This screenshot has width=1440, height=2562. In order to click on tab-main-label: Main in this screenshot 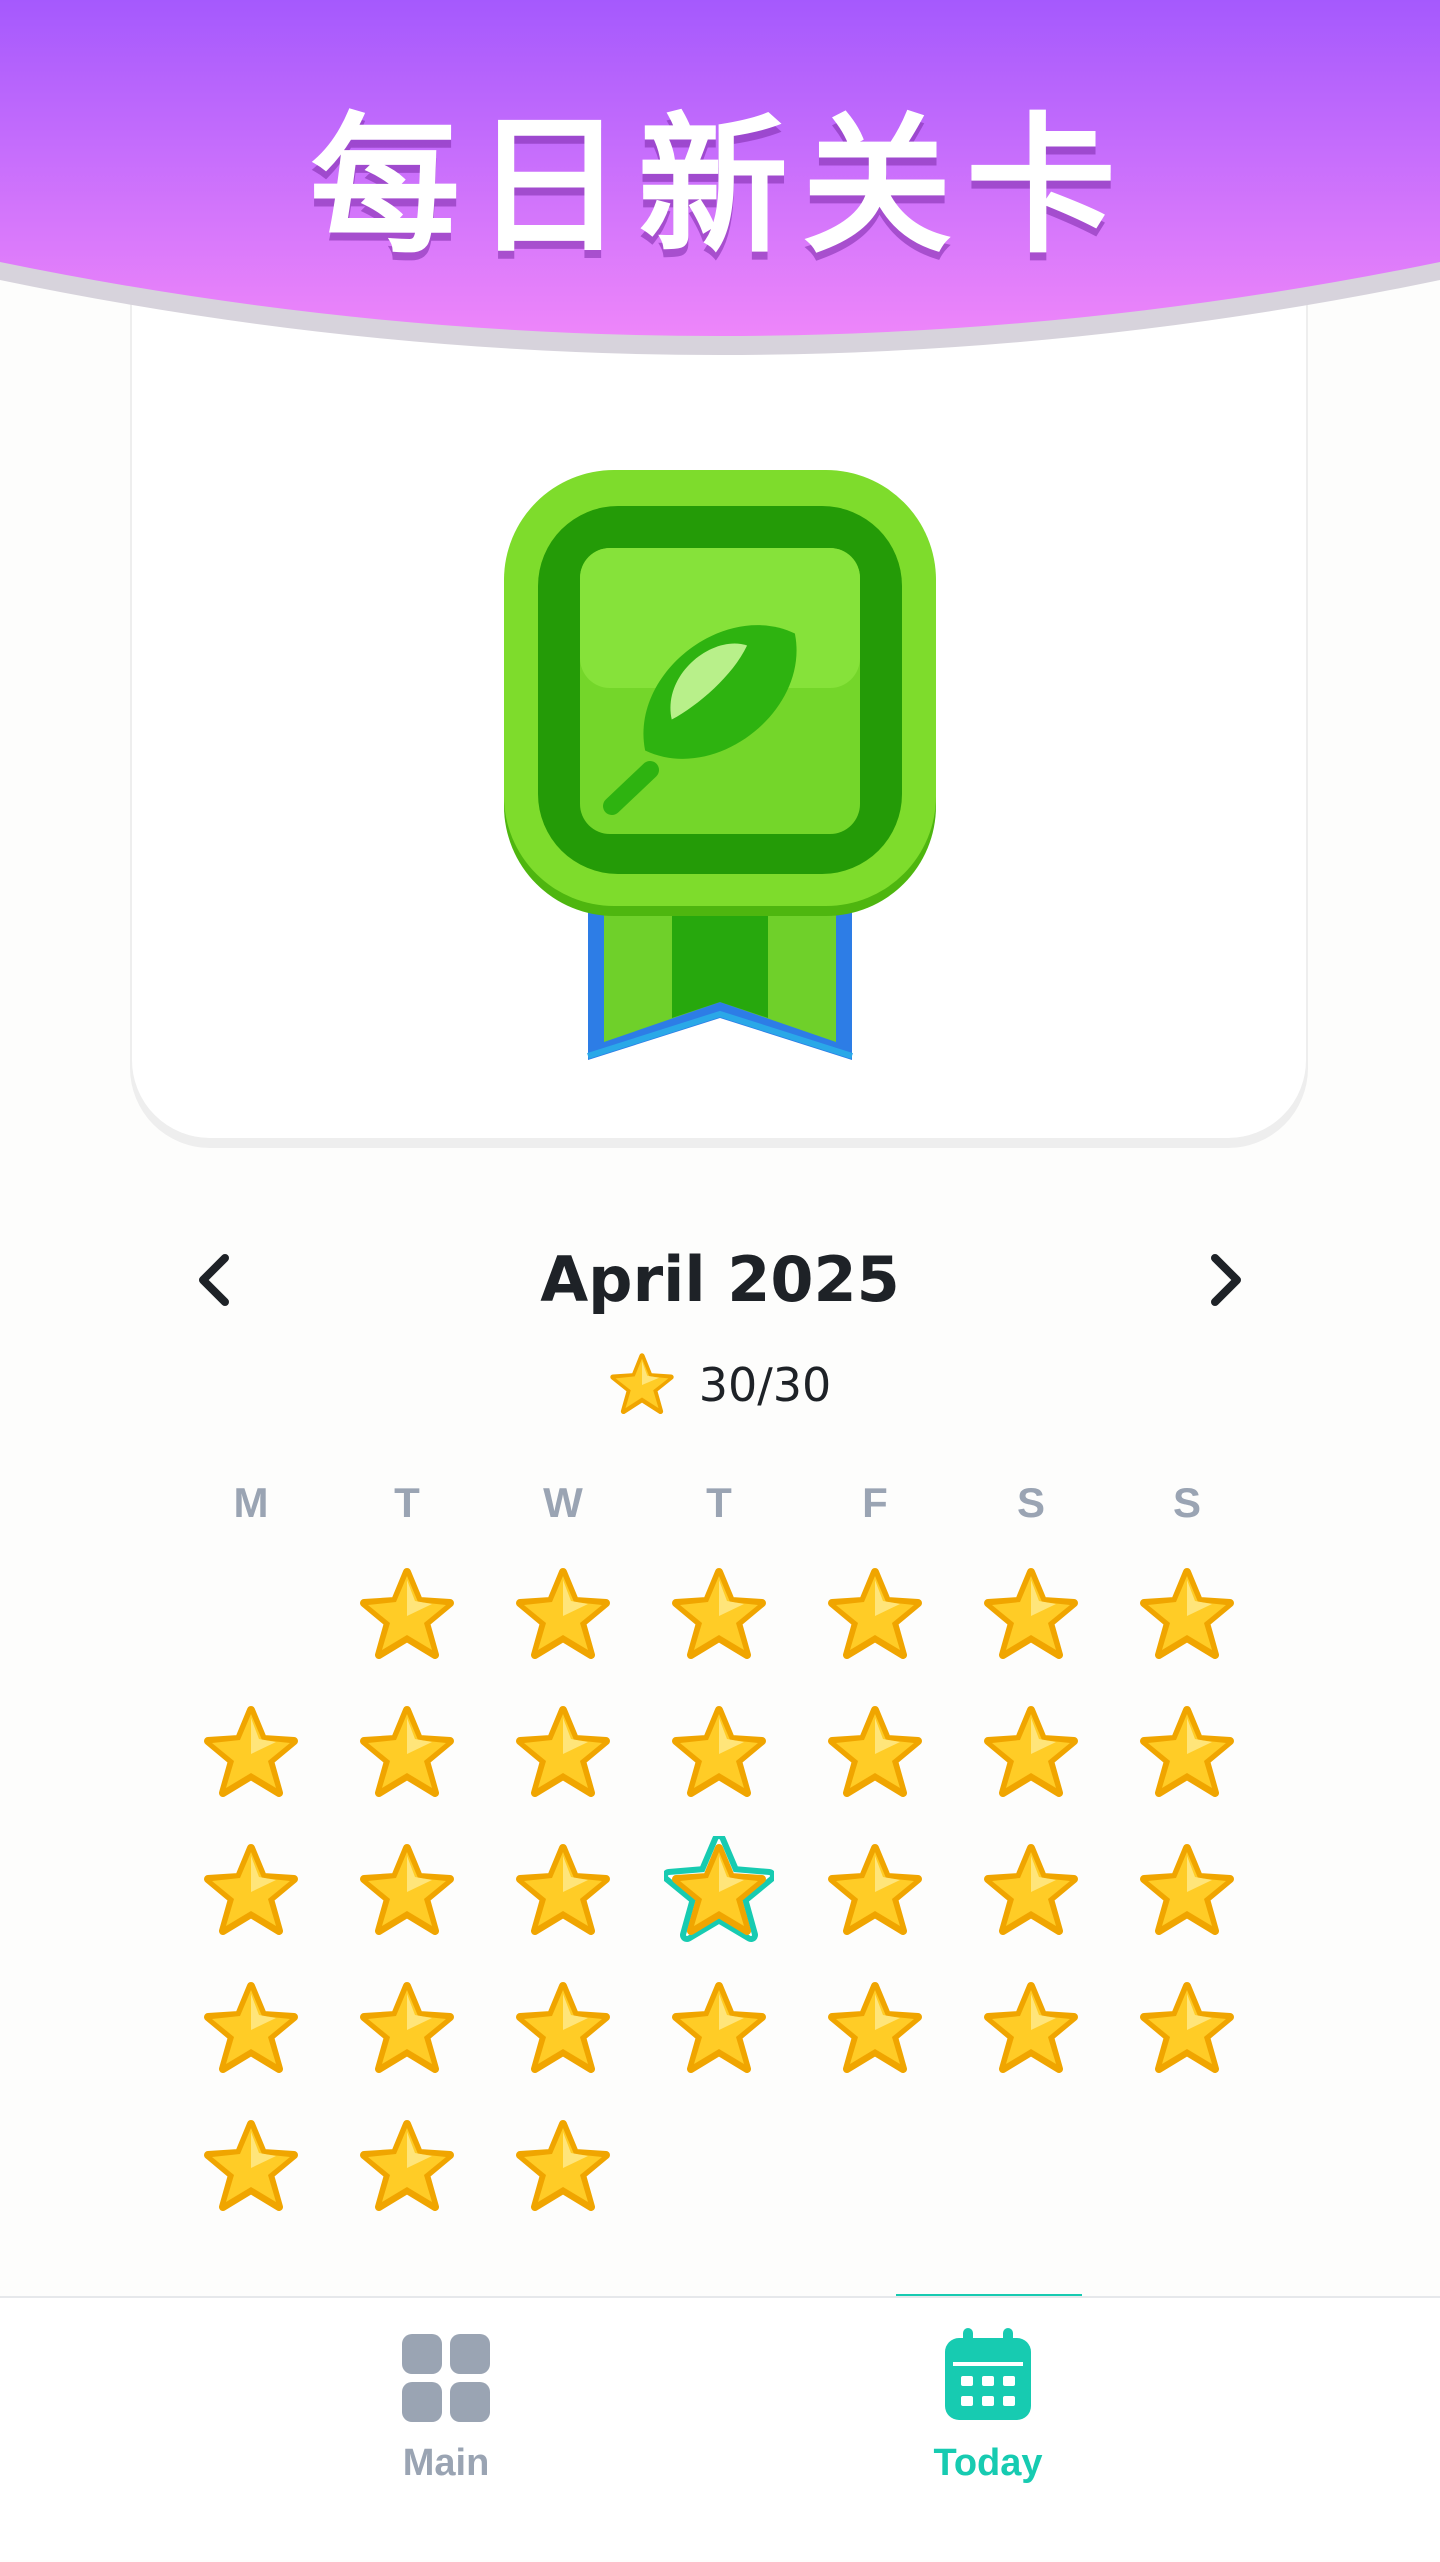, I will do `click(446, 2463)`.